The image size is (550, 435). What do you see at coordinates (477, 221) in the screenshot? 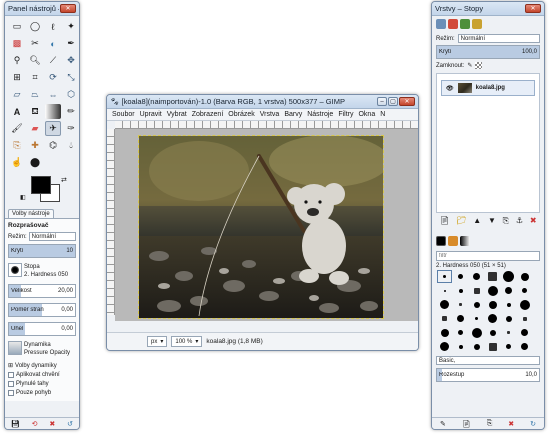
I see `raise-layer-icon: ▲` at bounding box center [477, 221].